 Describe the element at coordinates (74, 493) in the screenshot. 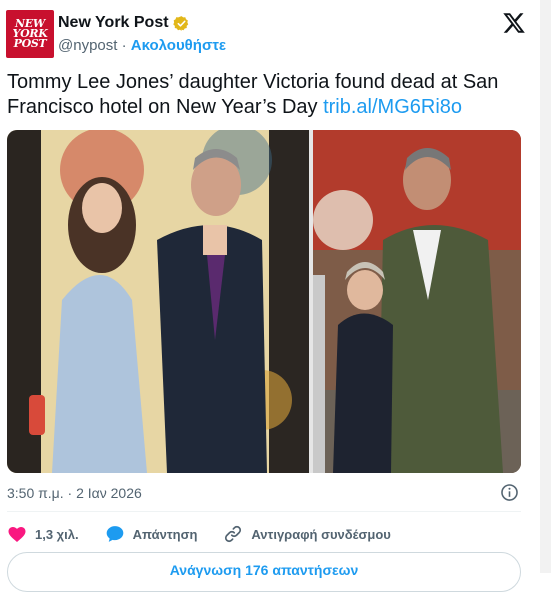

I see `tweet-timestamp: 3:50 π.μ. · 2 Ιαν 2026` at that location.